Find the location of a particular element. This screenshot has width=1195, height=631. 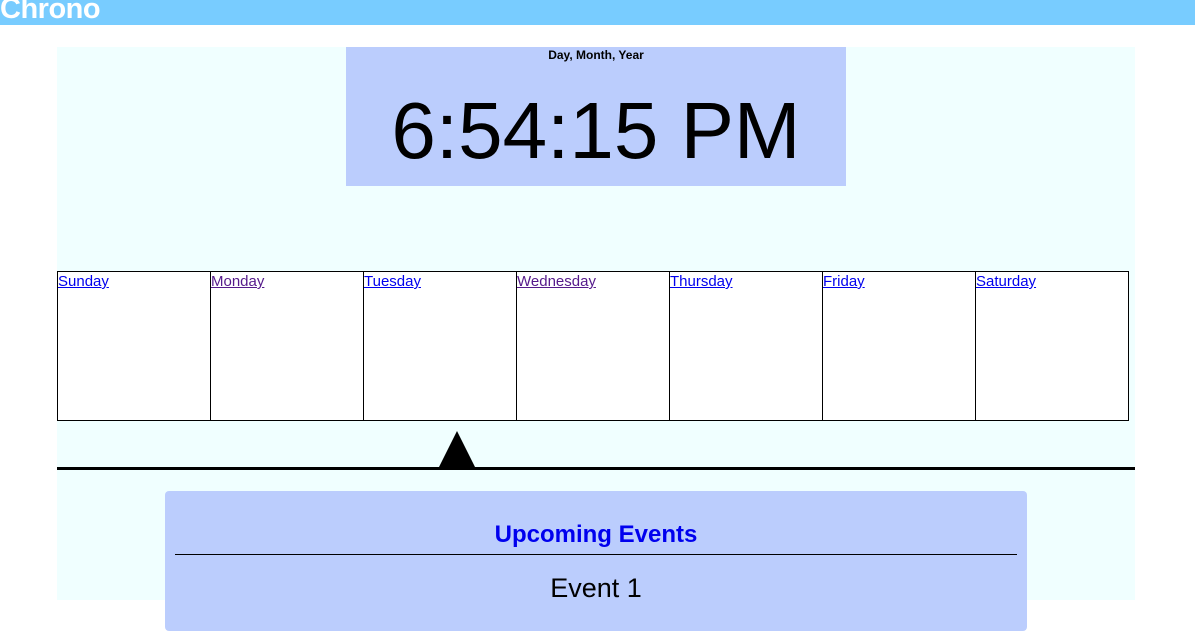

timeline-divider is located at coordinates (596, 468).